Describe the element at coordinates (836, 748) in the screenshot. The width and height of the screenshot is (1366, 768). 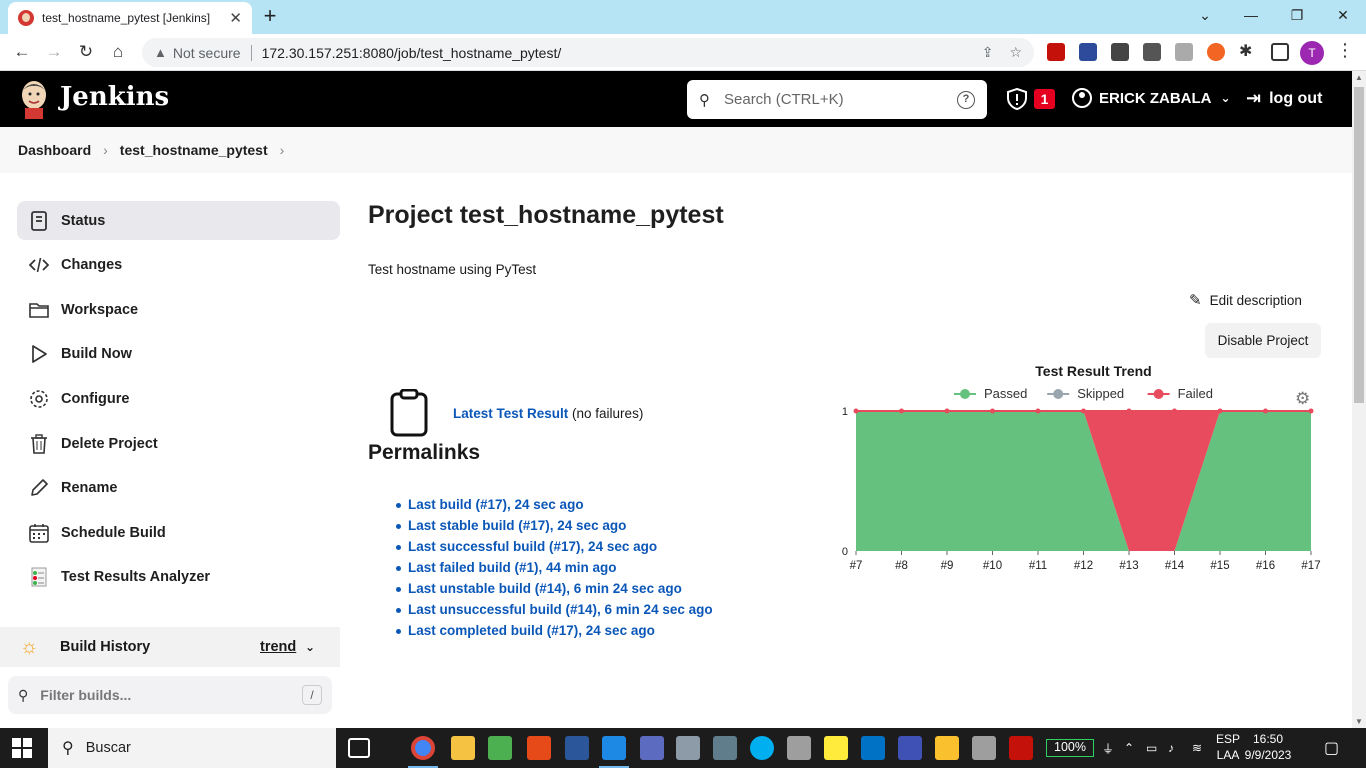
I see `sticky-notes-icon` at that location.